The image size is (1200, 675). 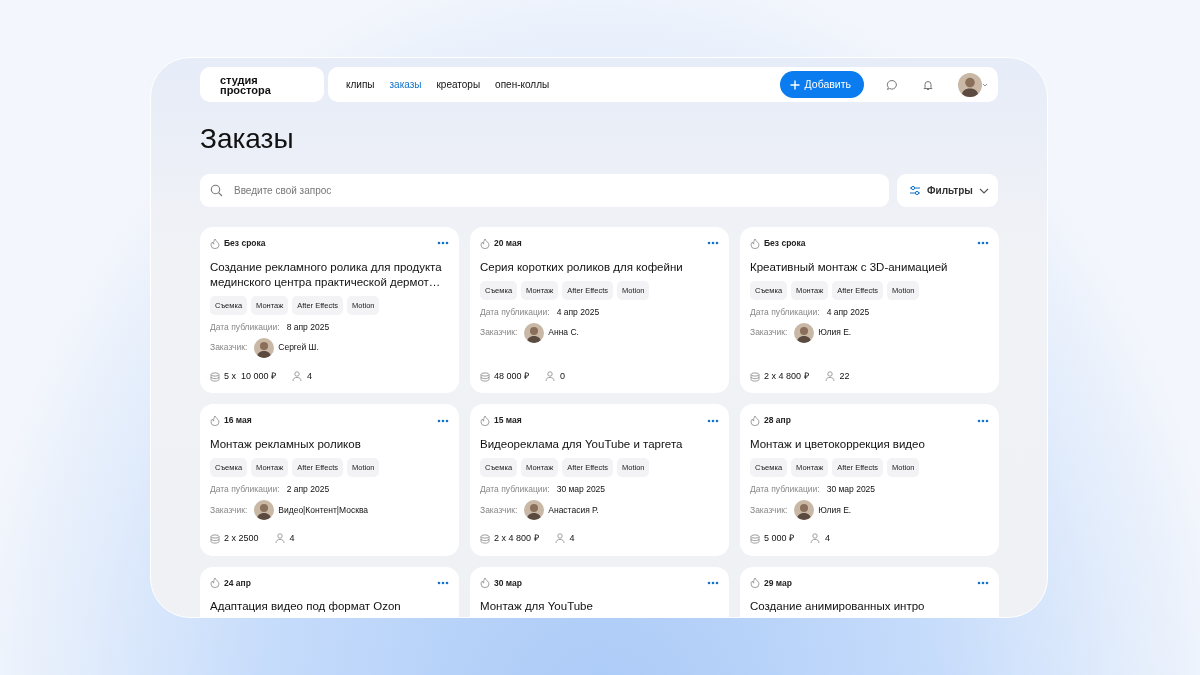 What do you see at coordinates (405, 84) in the screenshot?
I see `nav-link: заказы` at bounding box center [405, 84].